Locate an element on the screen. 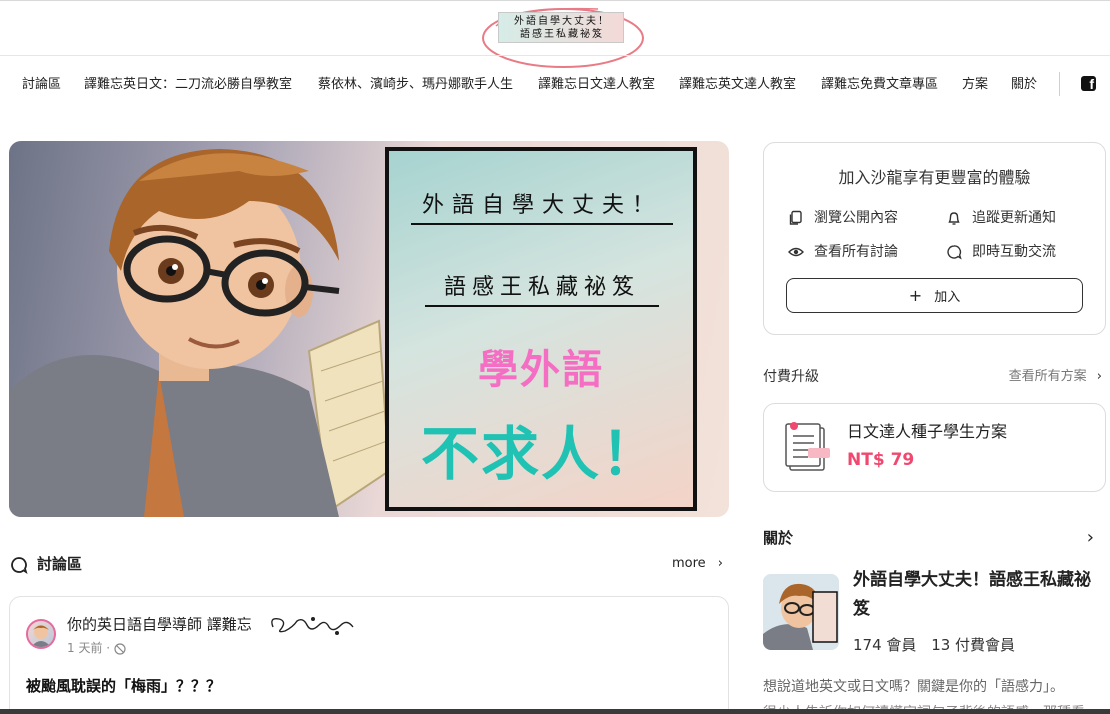 The height and width of the screenshot is (714, 1110). upgrade-header: 付費升級 查看所有方案 › is located at coordinates (934, 377).